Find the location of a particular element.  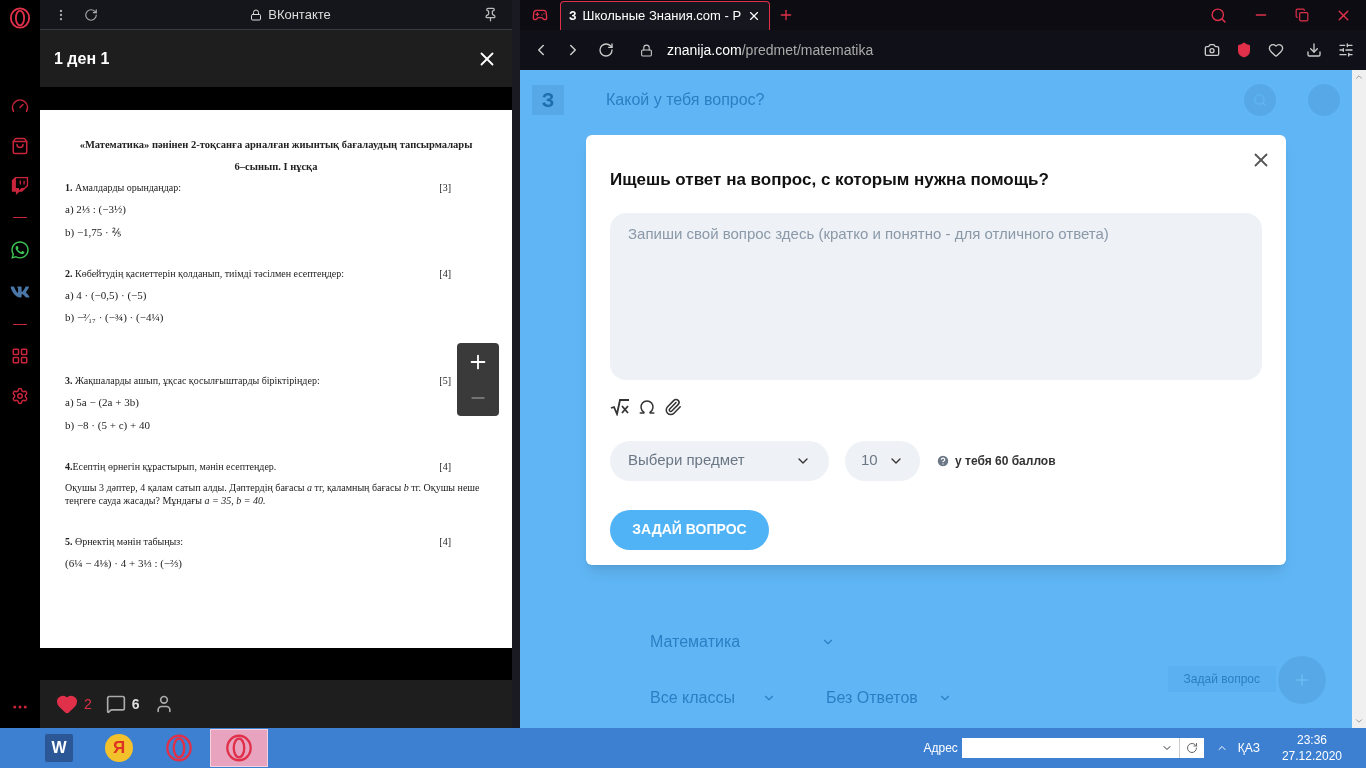

gamepad-icon is located at coordinates (540, 15).